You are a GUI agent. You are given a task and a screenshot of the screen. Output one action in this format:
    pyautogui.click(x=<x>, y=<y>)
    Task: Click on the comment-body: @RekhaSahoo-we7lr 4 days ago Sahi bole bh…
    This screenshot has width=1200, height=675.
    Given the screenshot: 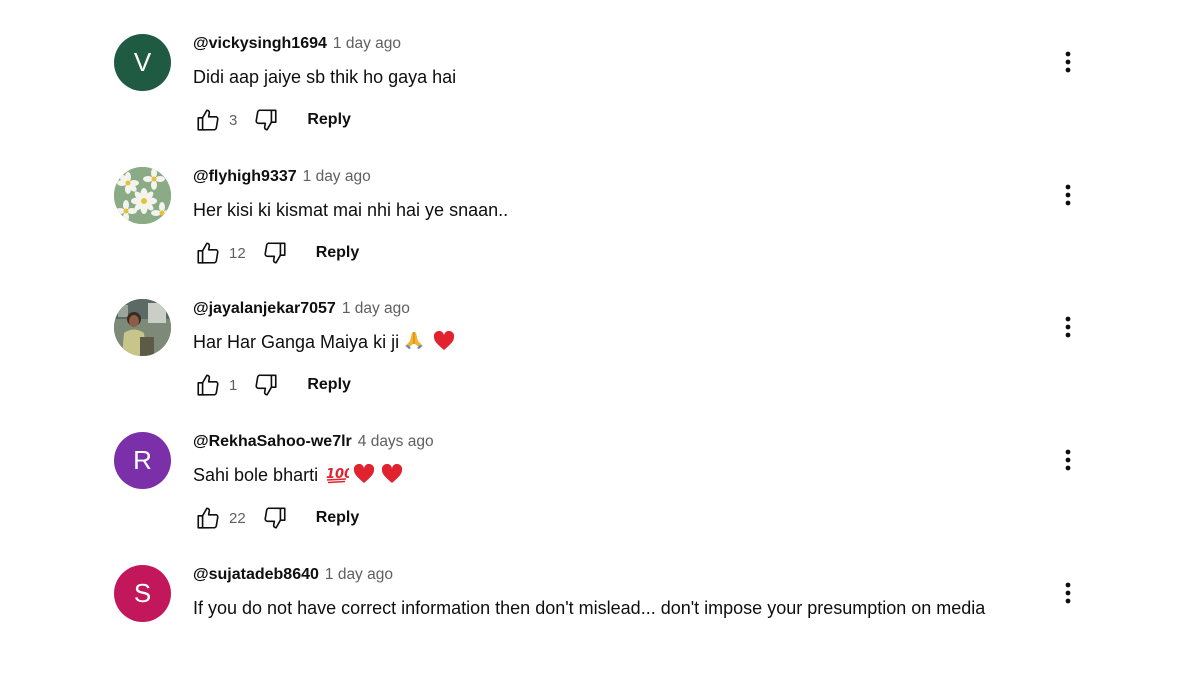 What is the action you would take?
    pyautogui.click(x=613, y=480)
    